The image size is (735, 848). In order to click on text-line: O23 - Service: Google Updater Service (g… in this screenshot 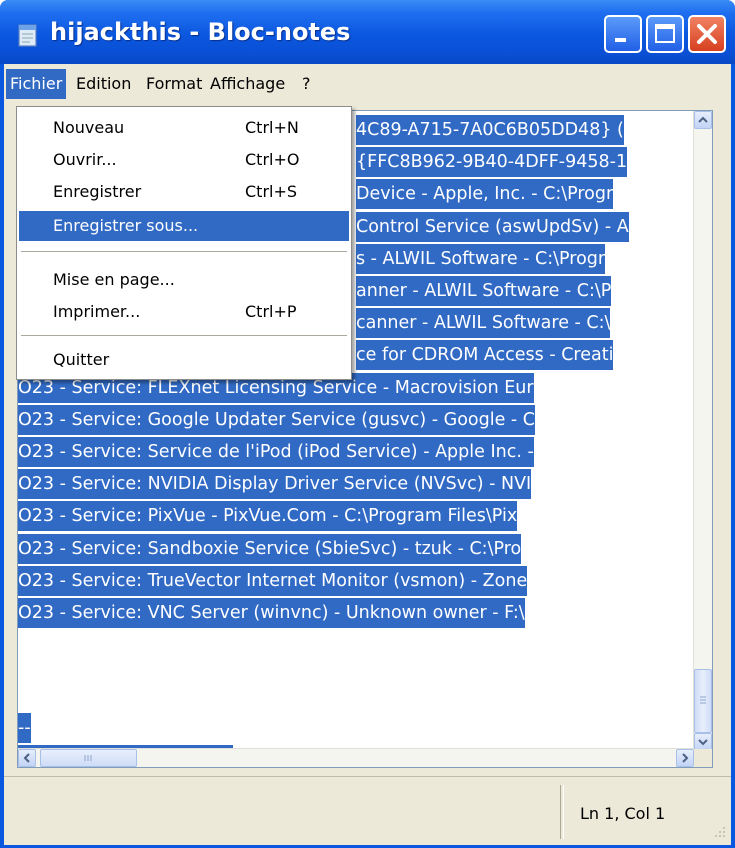, I will do `click(277, 419)`.